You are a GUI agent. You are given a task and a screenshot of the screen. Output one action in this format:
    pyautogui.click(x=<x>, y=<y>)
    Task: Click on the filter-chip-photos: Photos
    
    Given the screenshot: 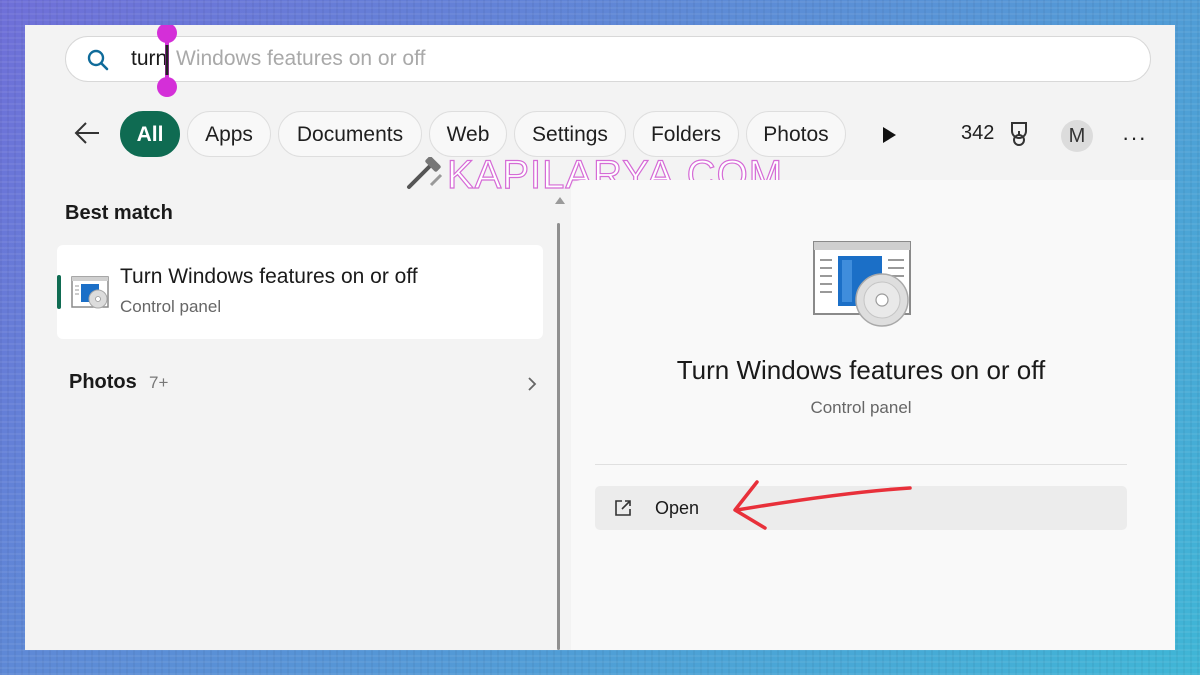 What is the action you would take?
    pyautogui.click(x=796, y=134)
    